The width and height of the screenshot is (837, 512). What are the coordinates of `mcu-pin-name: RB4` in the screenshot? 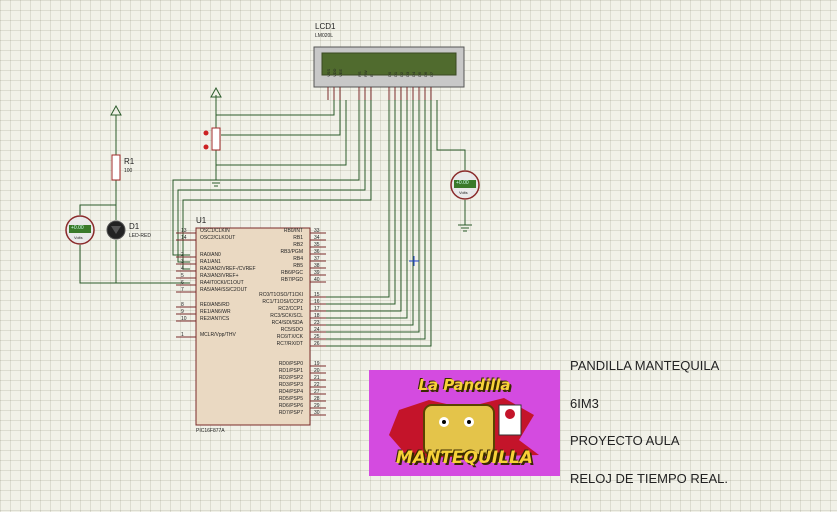 It's located at (298, 259).